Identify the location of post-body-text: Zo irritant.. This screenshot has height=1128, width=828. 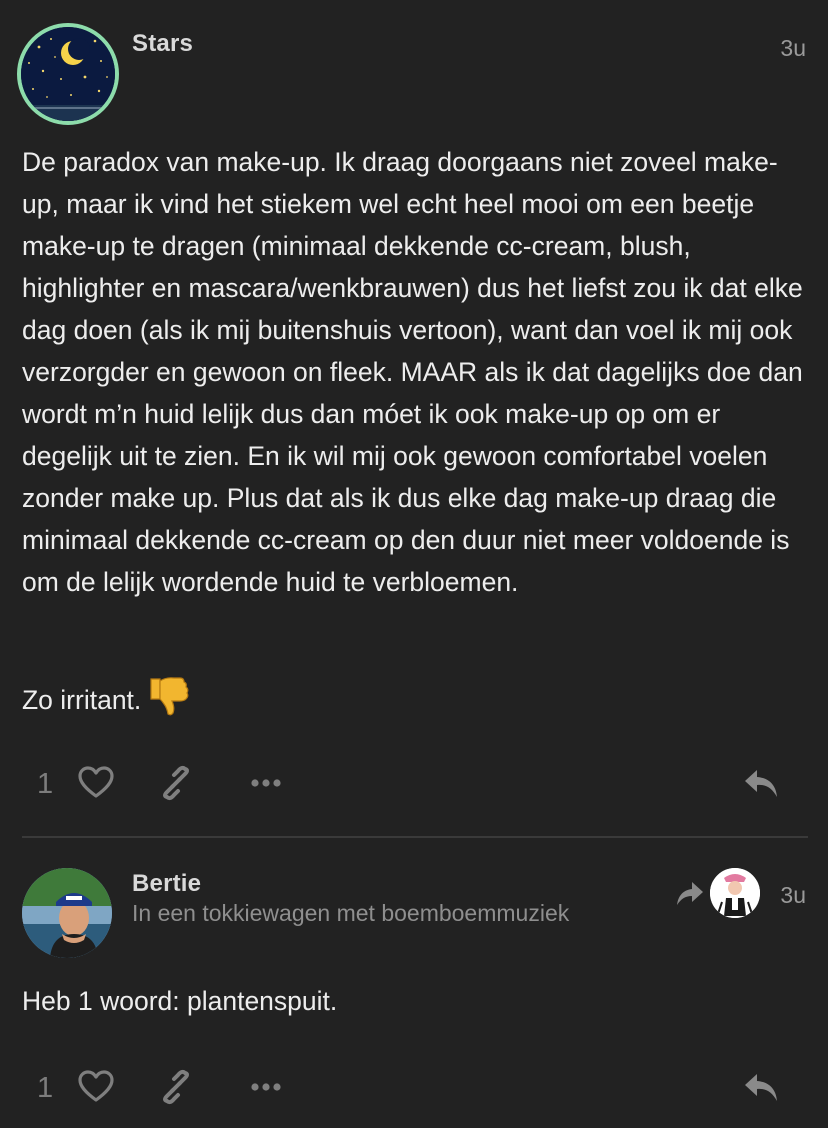
(82, 700).